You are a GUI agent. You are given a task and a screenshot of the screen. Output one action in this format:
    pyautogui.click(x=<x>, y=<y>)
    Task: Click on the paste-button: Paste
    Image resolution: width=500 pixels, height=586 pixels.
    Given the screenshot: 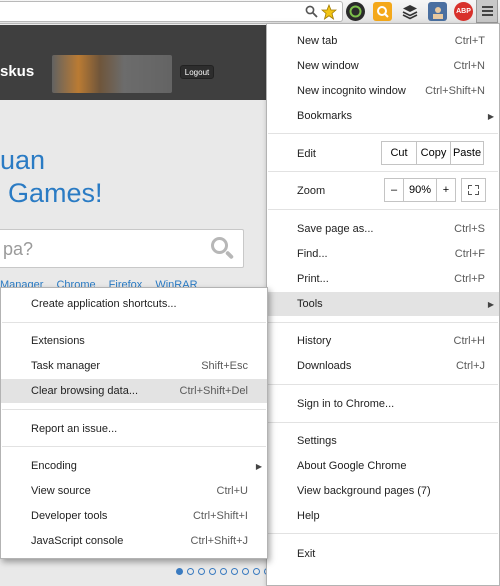 What is the action you would take?
    pyautogui.click(x=467, y=153)
    